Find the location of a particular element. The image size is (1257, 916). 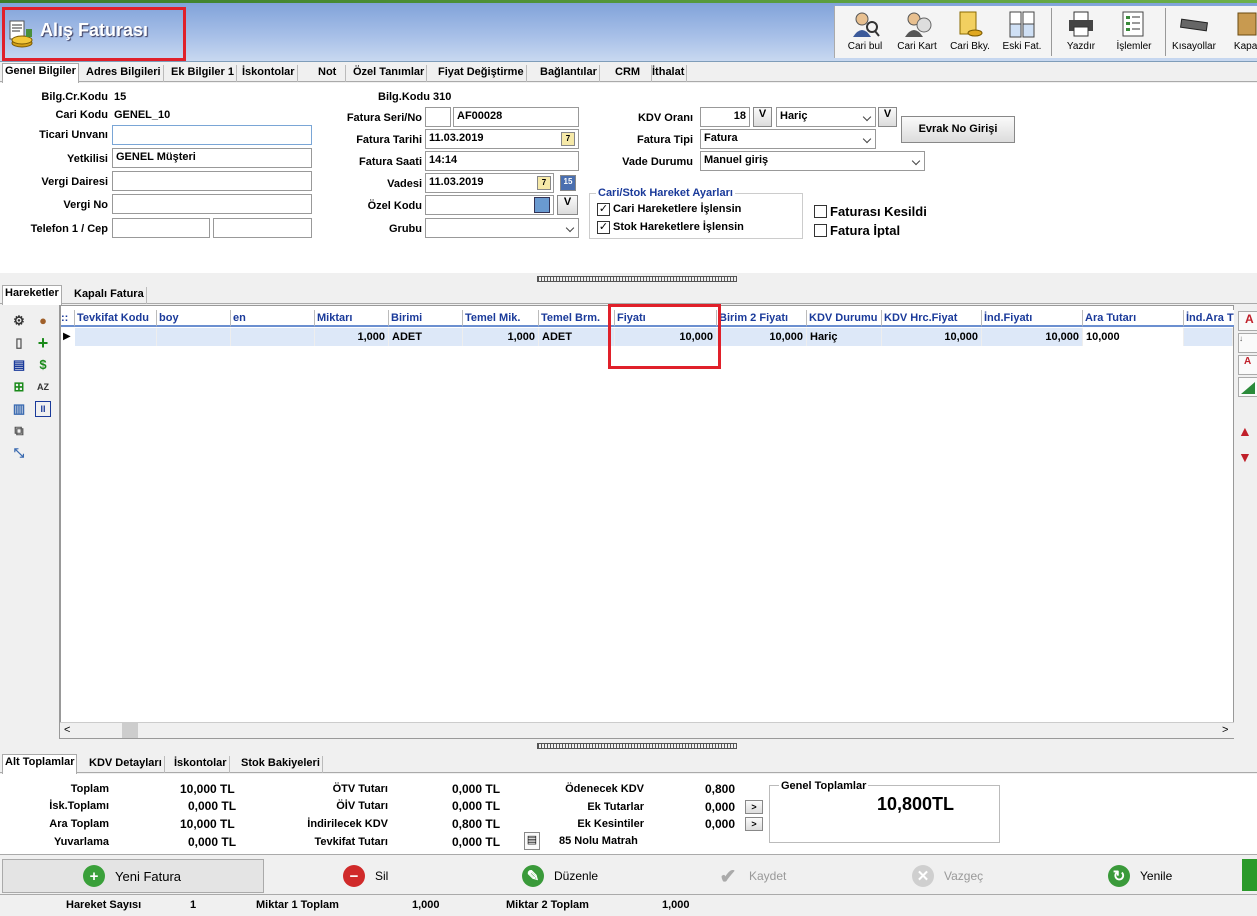

cari-kart-button: Cari Kart is located at coordinates (917, 32).